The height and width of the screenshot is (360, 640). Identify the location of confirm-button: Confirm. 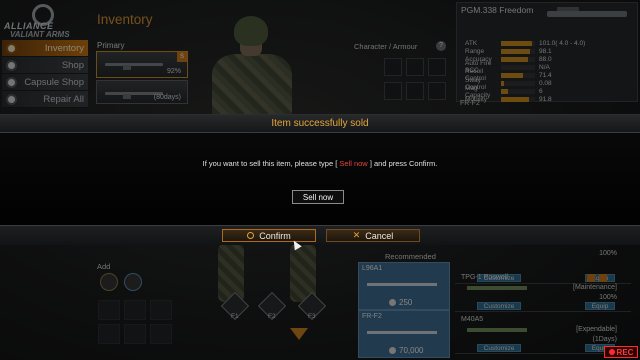
(269, 235).